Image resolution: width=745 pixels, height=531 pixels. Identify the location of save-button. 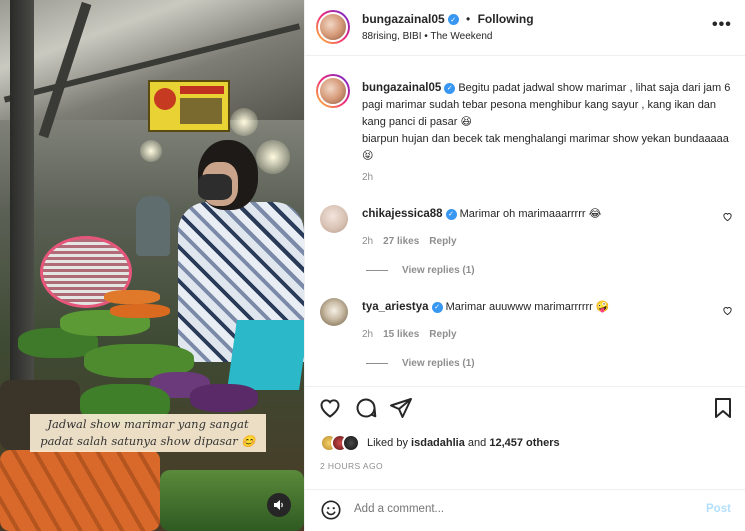
(723, 408).